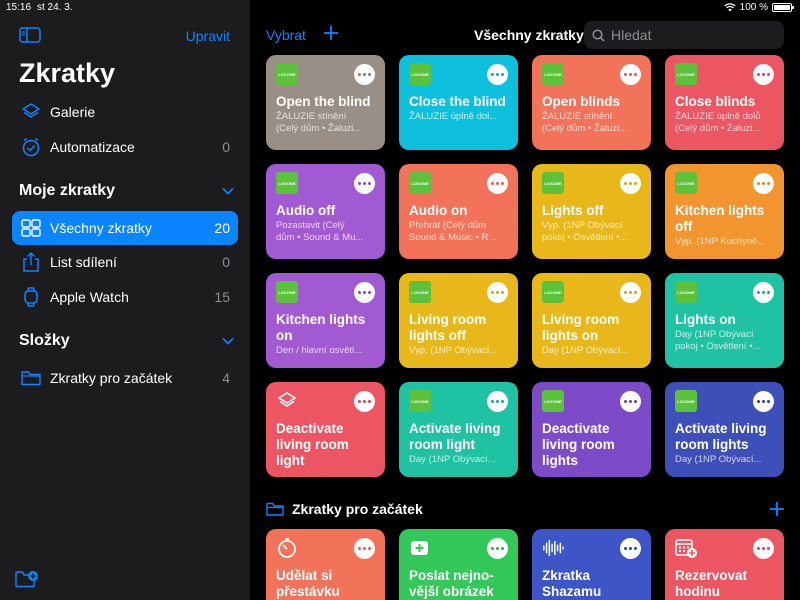 This screenshot has width=800, height=600. What do you see at coordinates (448, 225) in the screenshot?
I see `shortcut-subtitle: Přehrát (Celý dům` at bounding box center [448, 225].